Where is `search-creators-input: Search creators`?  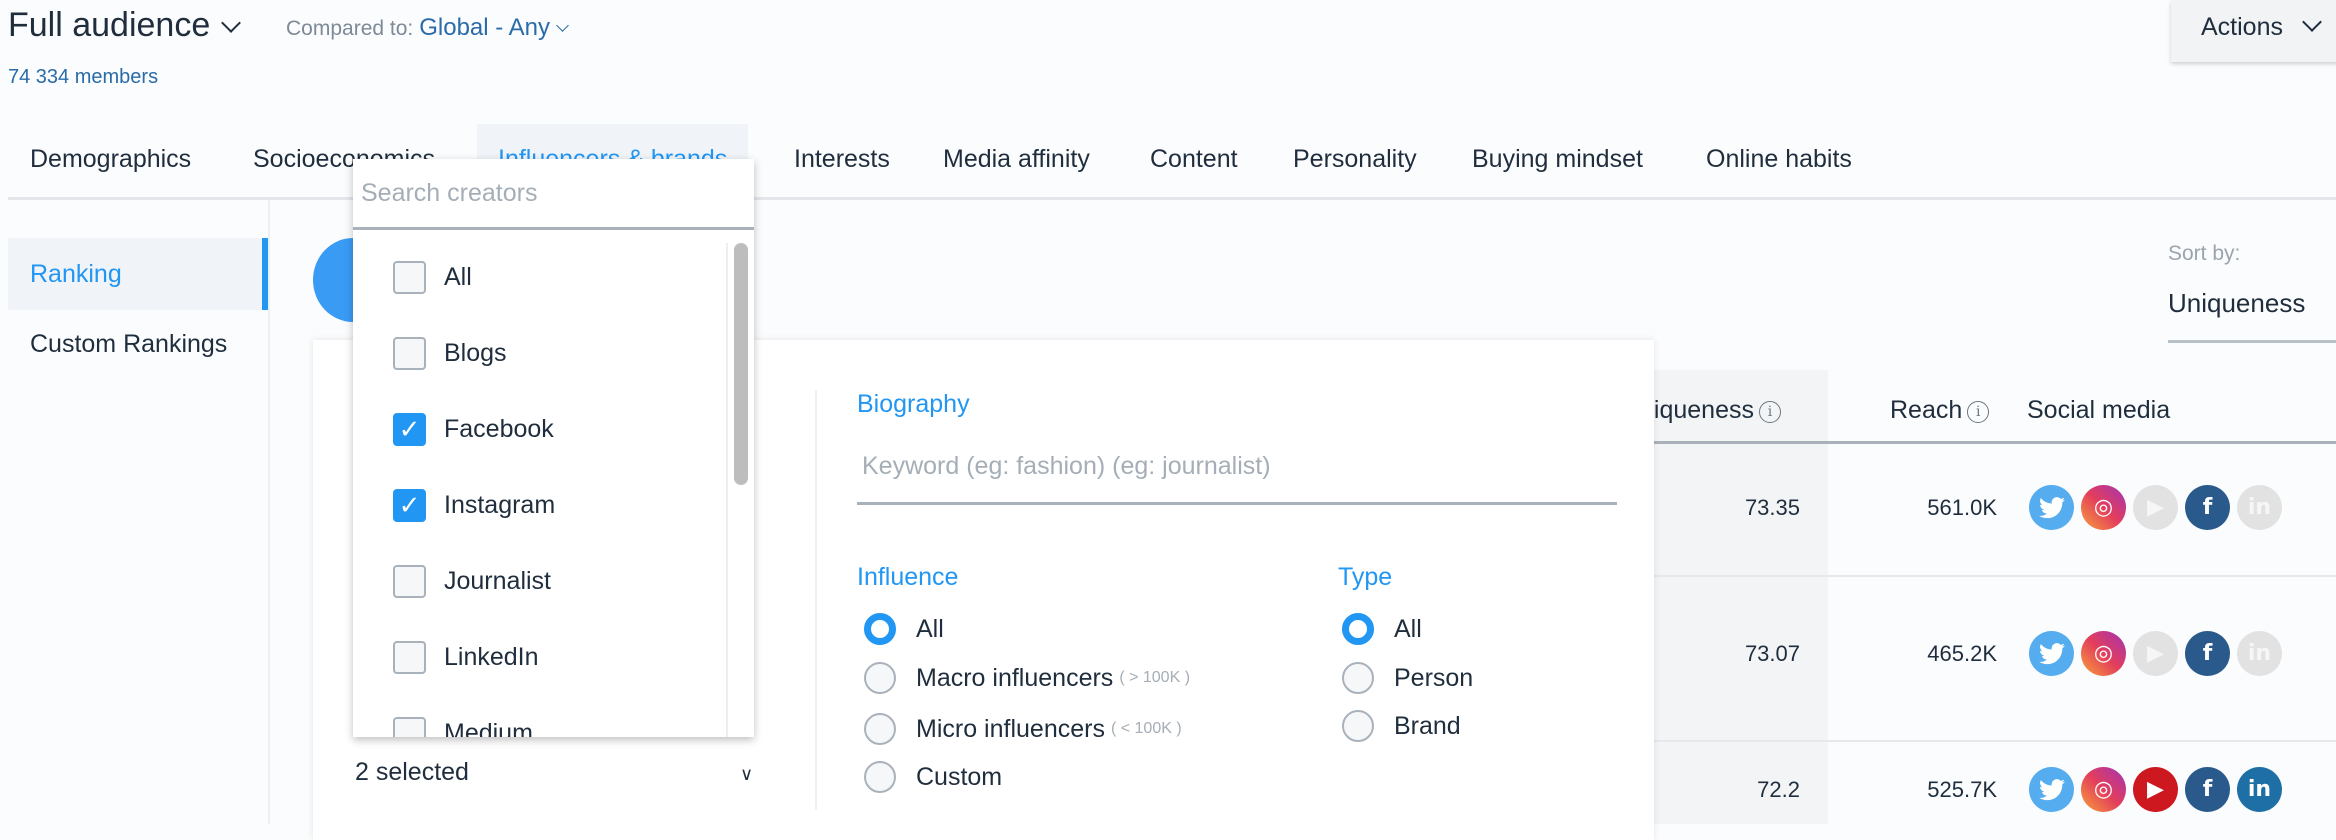 search-creators-input: Search creators is located at coordinates (553, 194).